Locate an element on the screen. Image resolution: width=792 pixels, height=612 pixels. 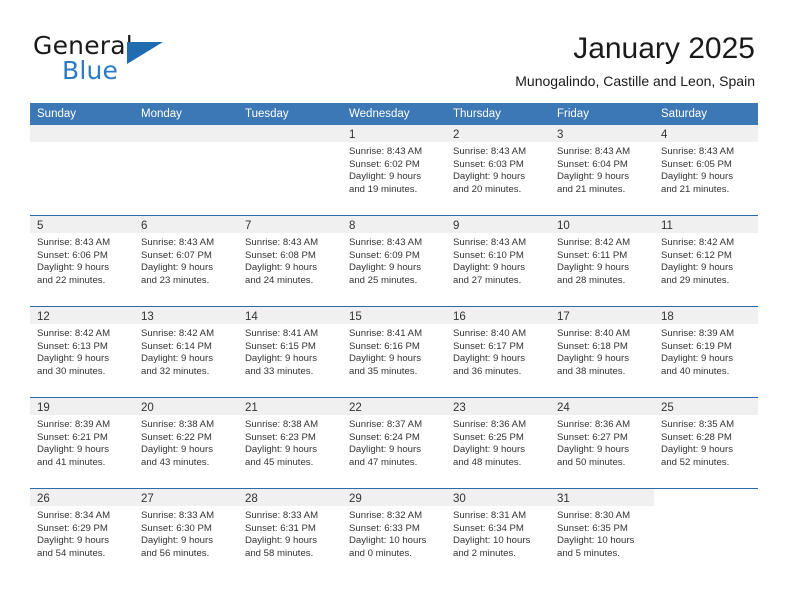
day-detail-line: Sunset: 6:19 PM is located at coordinates (696, 346).